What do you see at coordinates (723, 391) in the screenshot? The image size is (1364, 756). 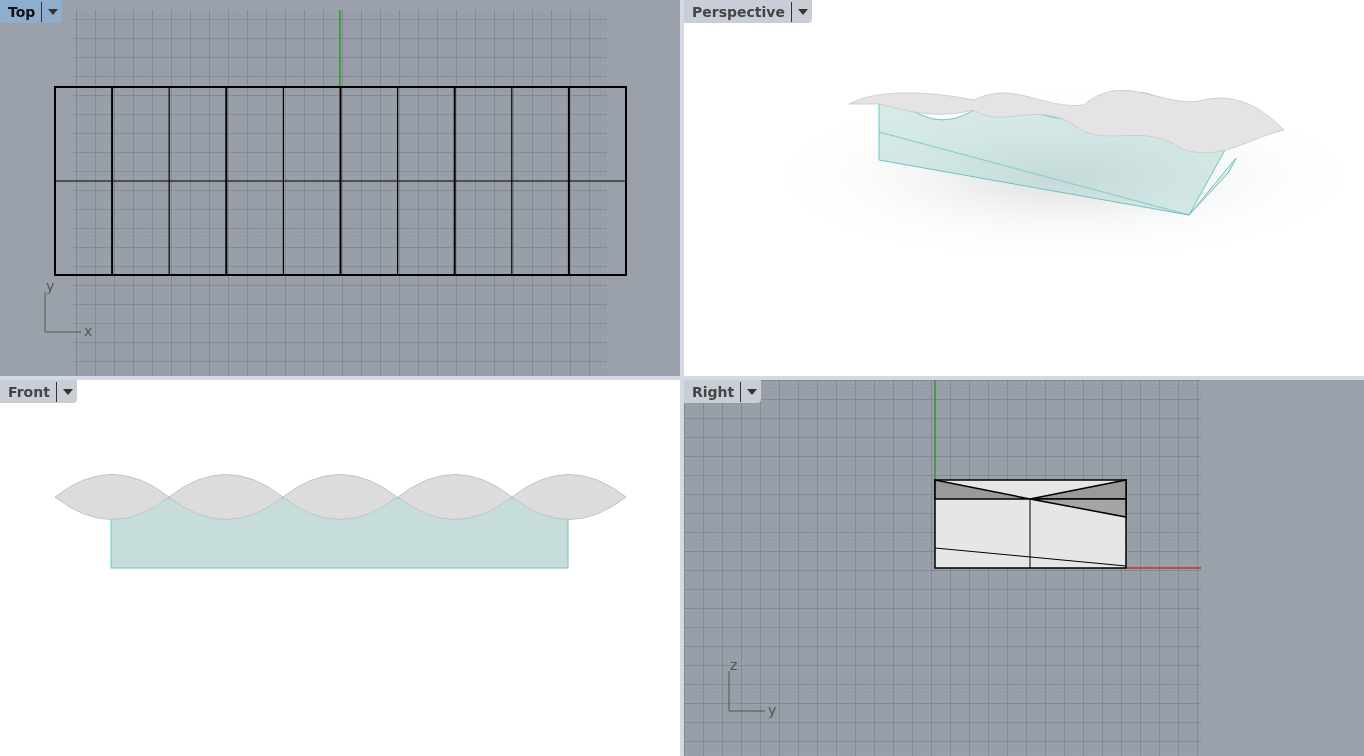 I see `viewport-tab: Right` at bounding box center [723, 391].